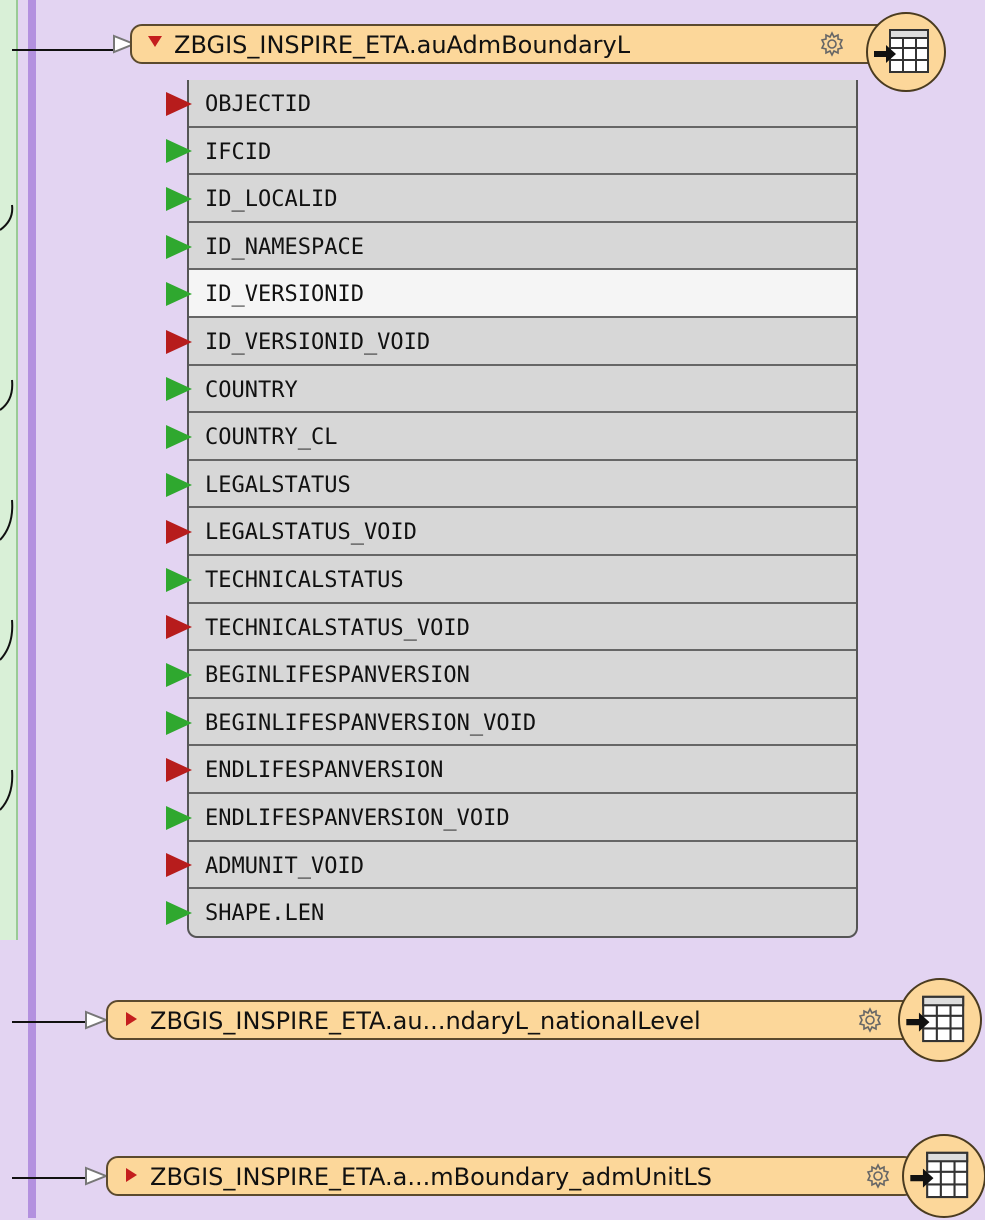 This screenshot has height=1220, width=985. What do you see at coordinates (155, 41) in the screenshot?
I see `collapse-triangle-icon` at bounding box center [155, 41].